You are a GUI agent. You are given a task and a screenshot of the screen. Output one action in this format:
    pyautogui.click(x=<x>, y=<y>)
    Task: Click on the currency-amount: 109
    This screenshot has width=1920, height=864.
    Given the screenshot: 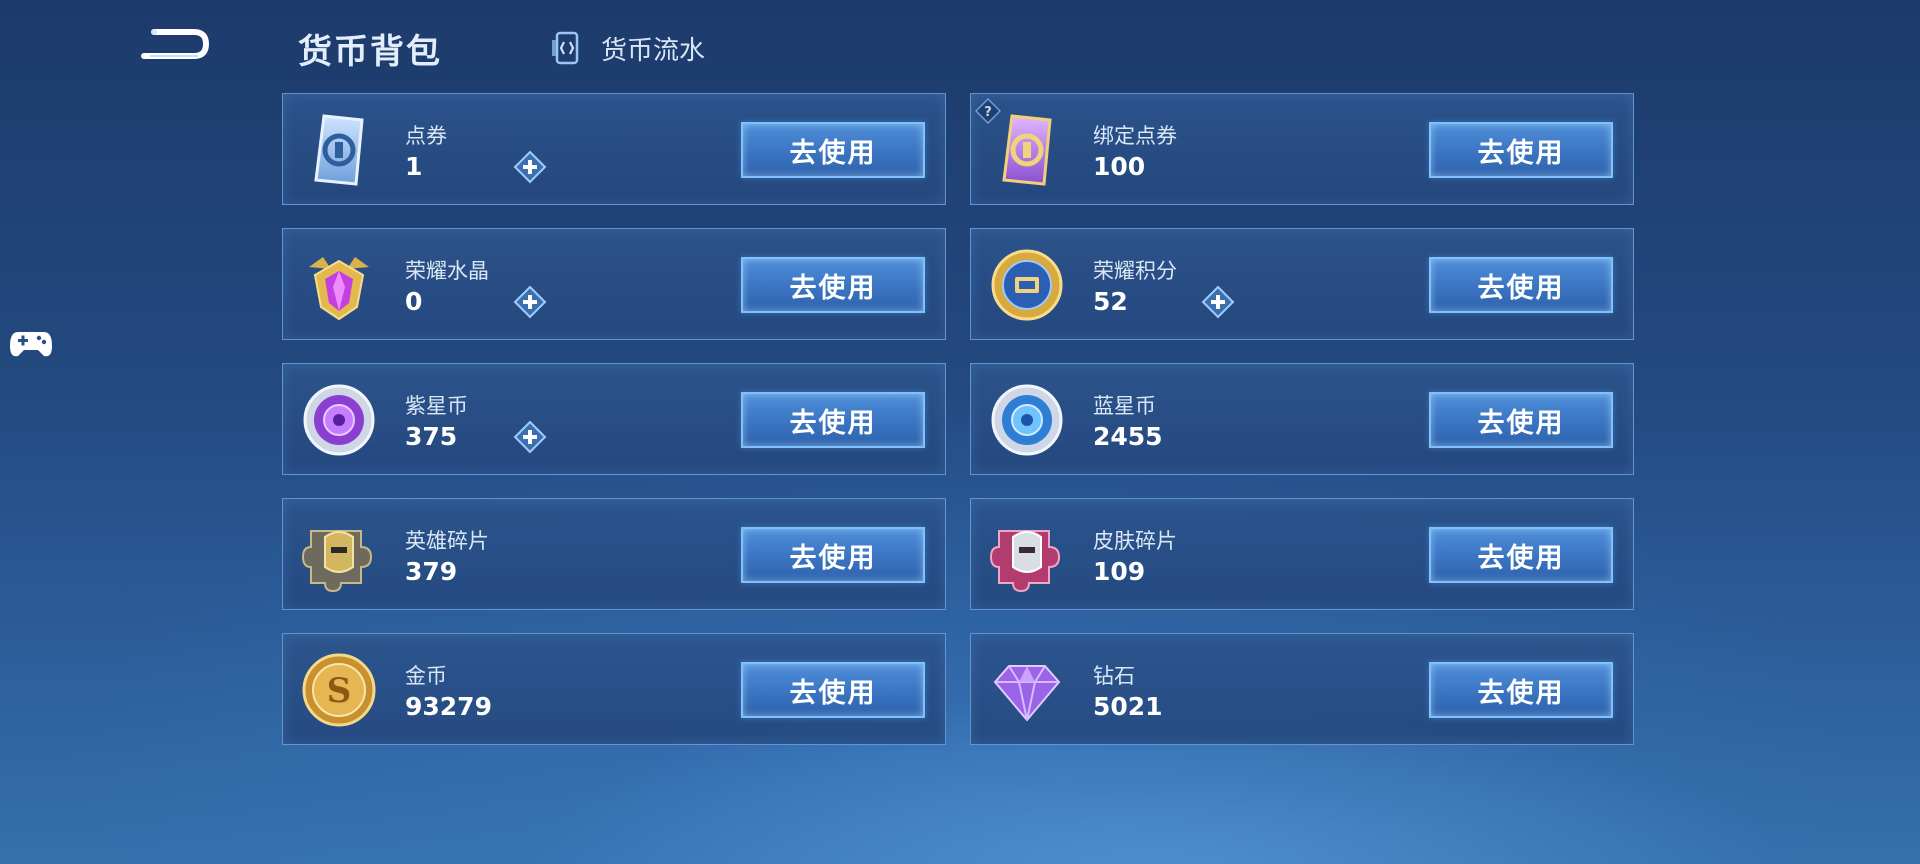 What is the action you would take?
    pyautogui.click(x=1119, y=571)
    